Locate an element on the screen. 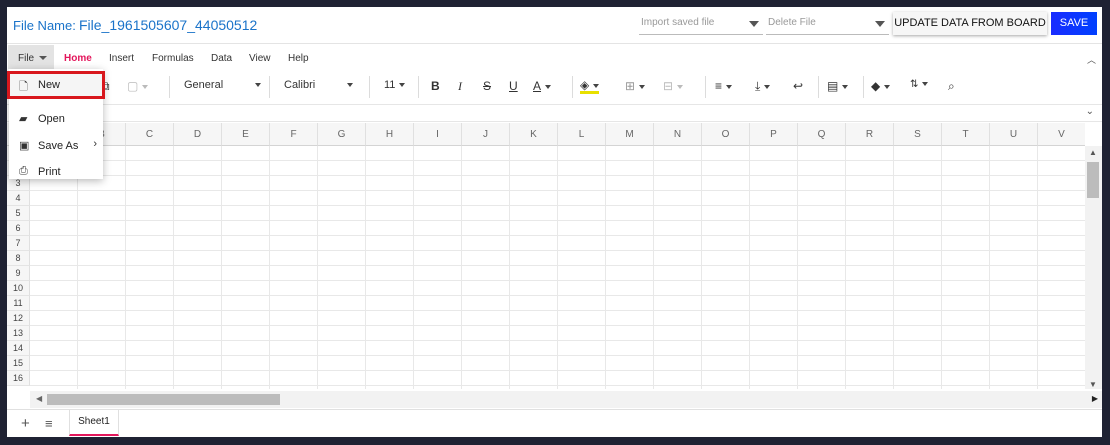 The image size is (1110, 445). row-header: 12 is located at coordinates (18, 318).